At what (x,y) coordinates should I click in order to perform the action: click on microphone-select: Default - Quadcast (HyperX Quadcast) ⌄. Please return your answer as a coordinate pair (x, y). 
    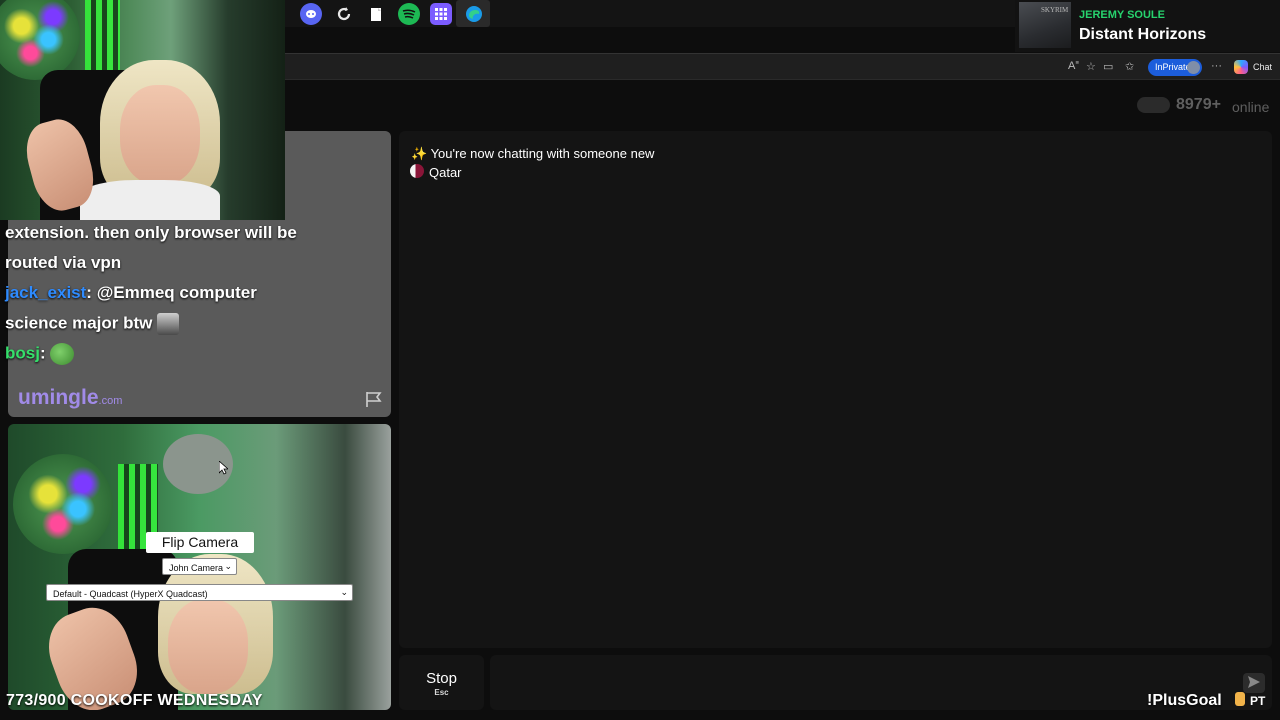
    Looking at the image, I should click on (199, 592).